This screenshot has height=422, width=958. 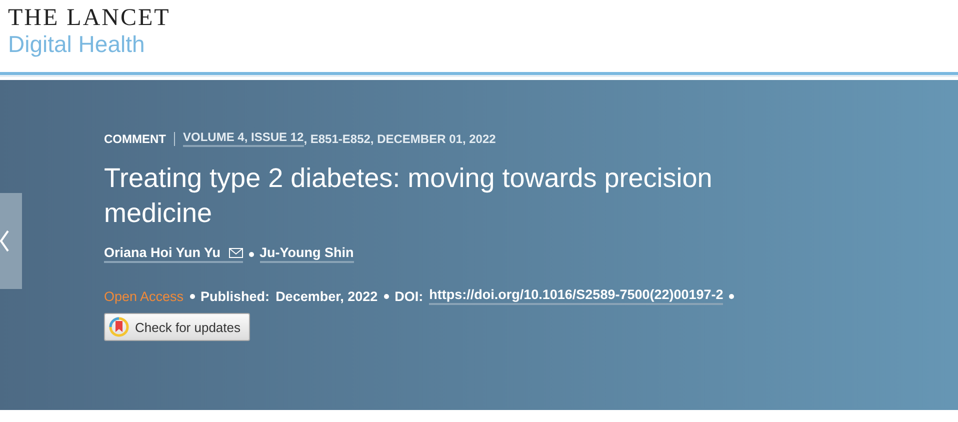 What do you see at coordinates (11, 241) in the screenshot?
I see `previous-button` at bounding box center [11, 241].